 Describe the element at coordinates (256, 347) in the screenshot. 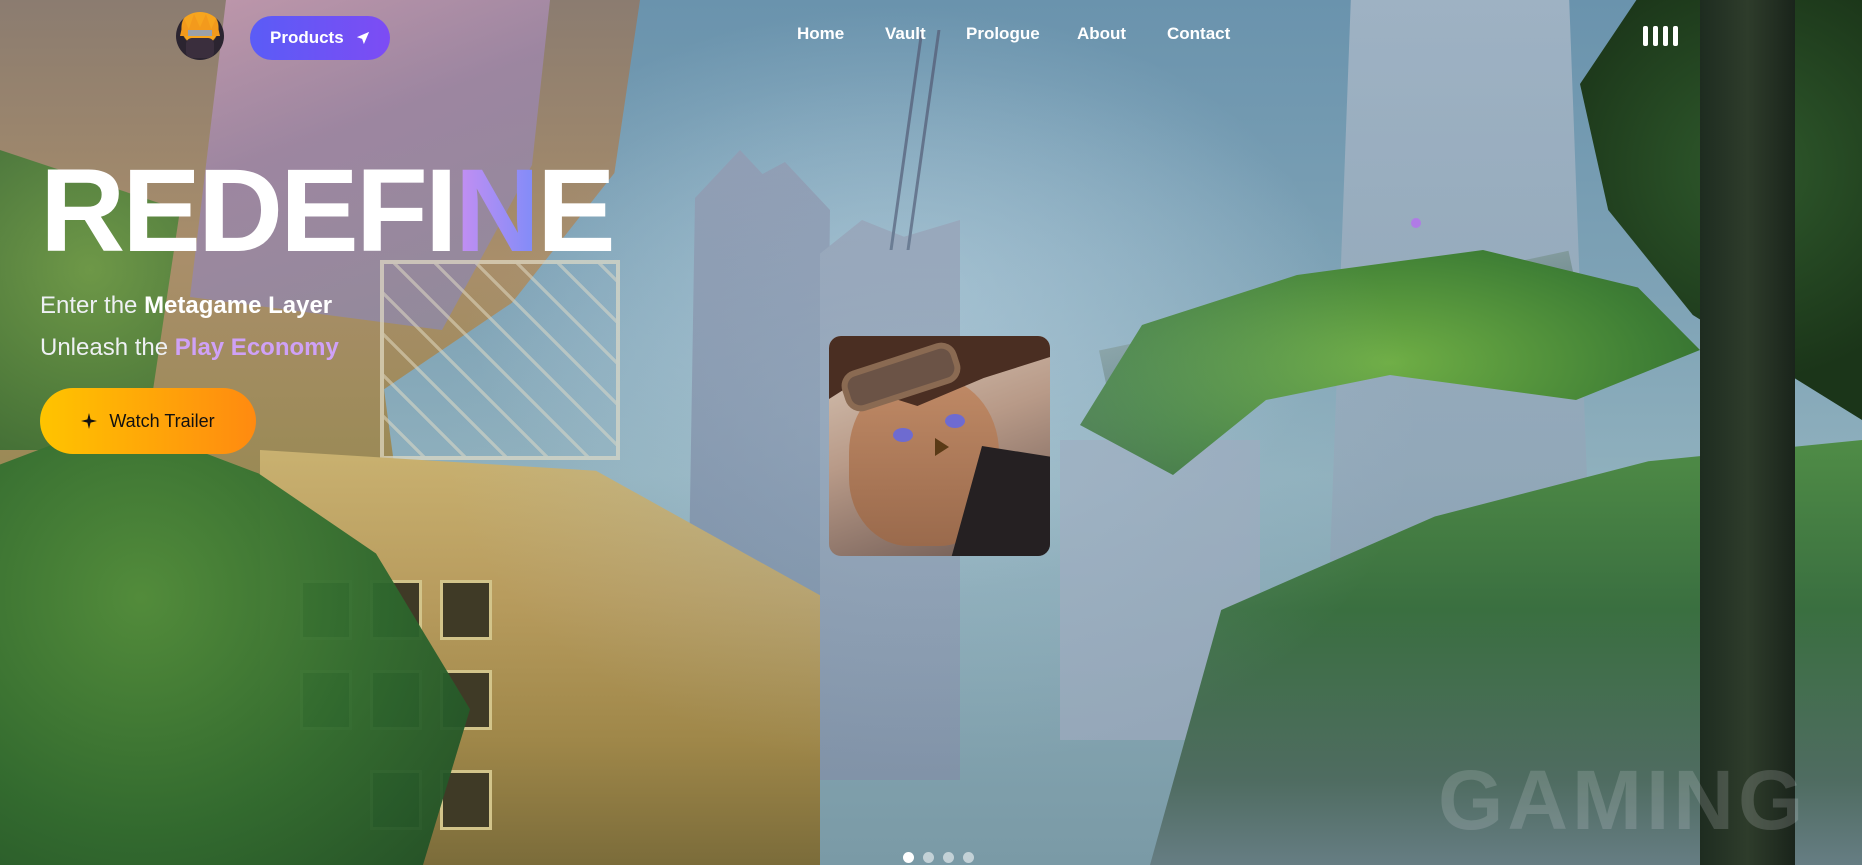

I see `subtitle-highlight: Play Economy` at that location.